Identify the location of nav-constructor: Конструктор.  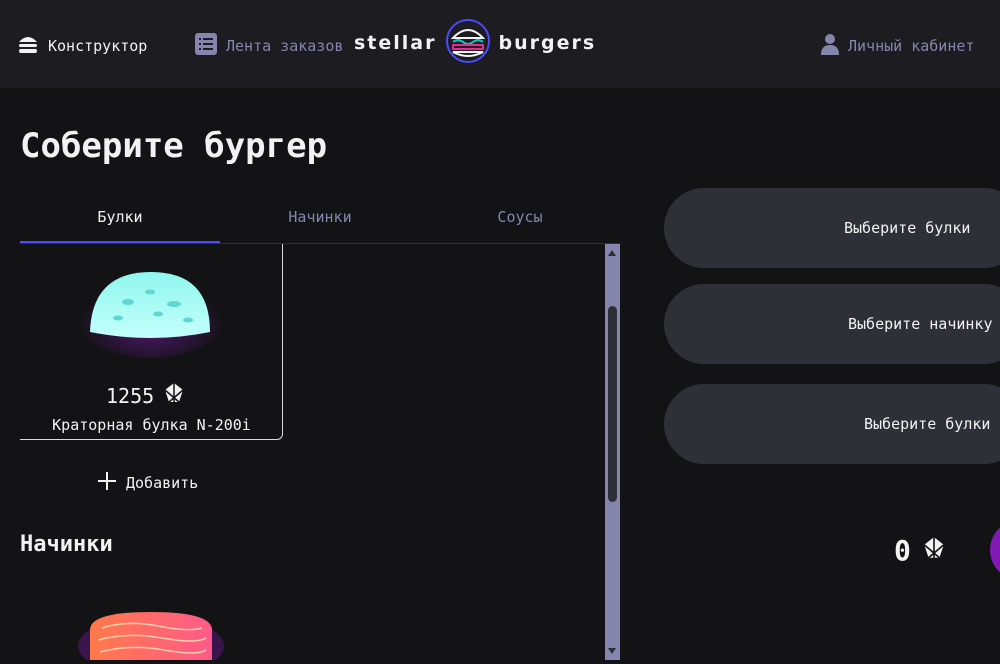
(81, 46).